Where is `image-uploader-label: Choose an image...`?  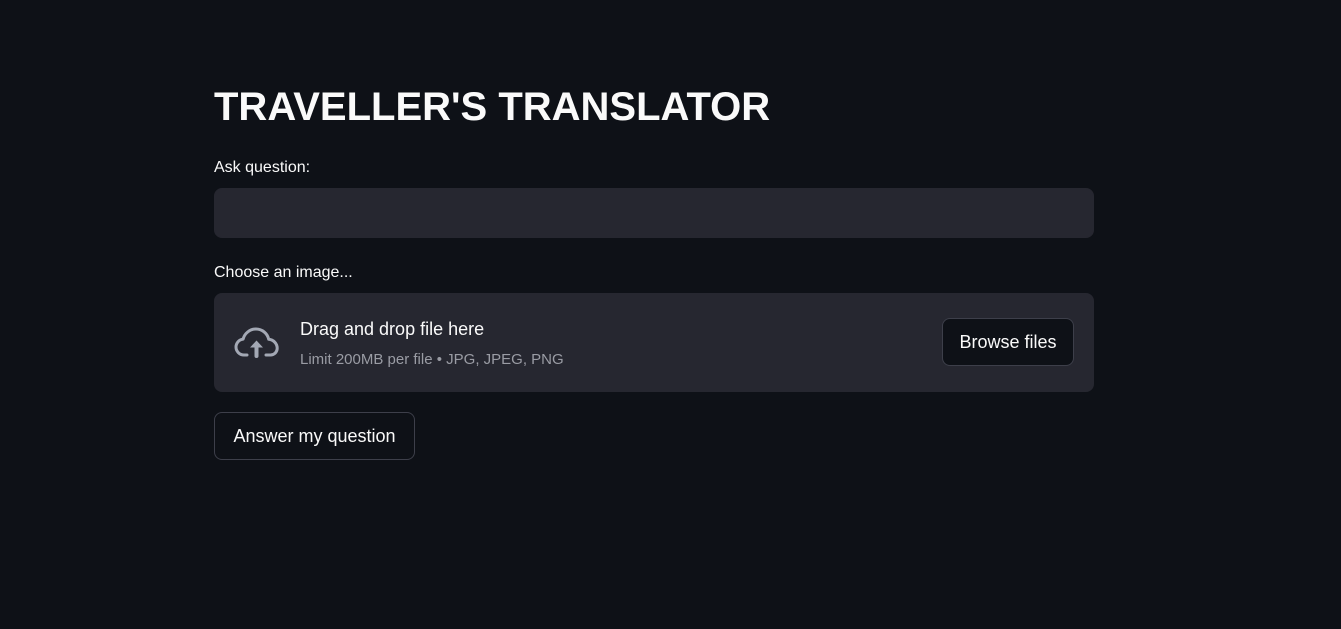
image-uploader-label: Choose an image... is located at coordinates (283, 272).